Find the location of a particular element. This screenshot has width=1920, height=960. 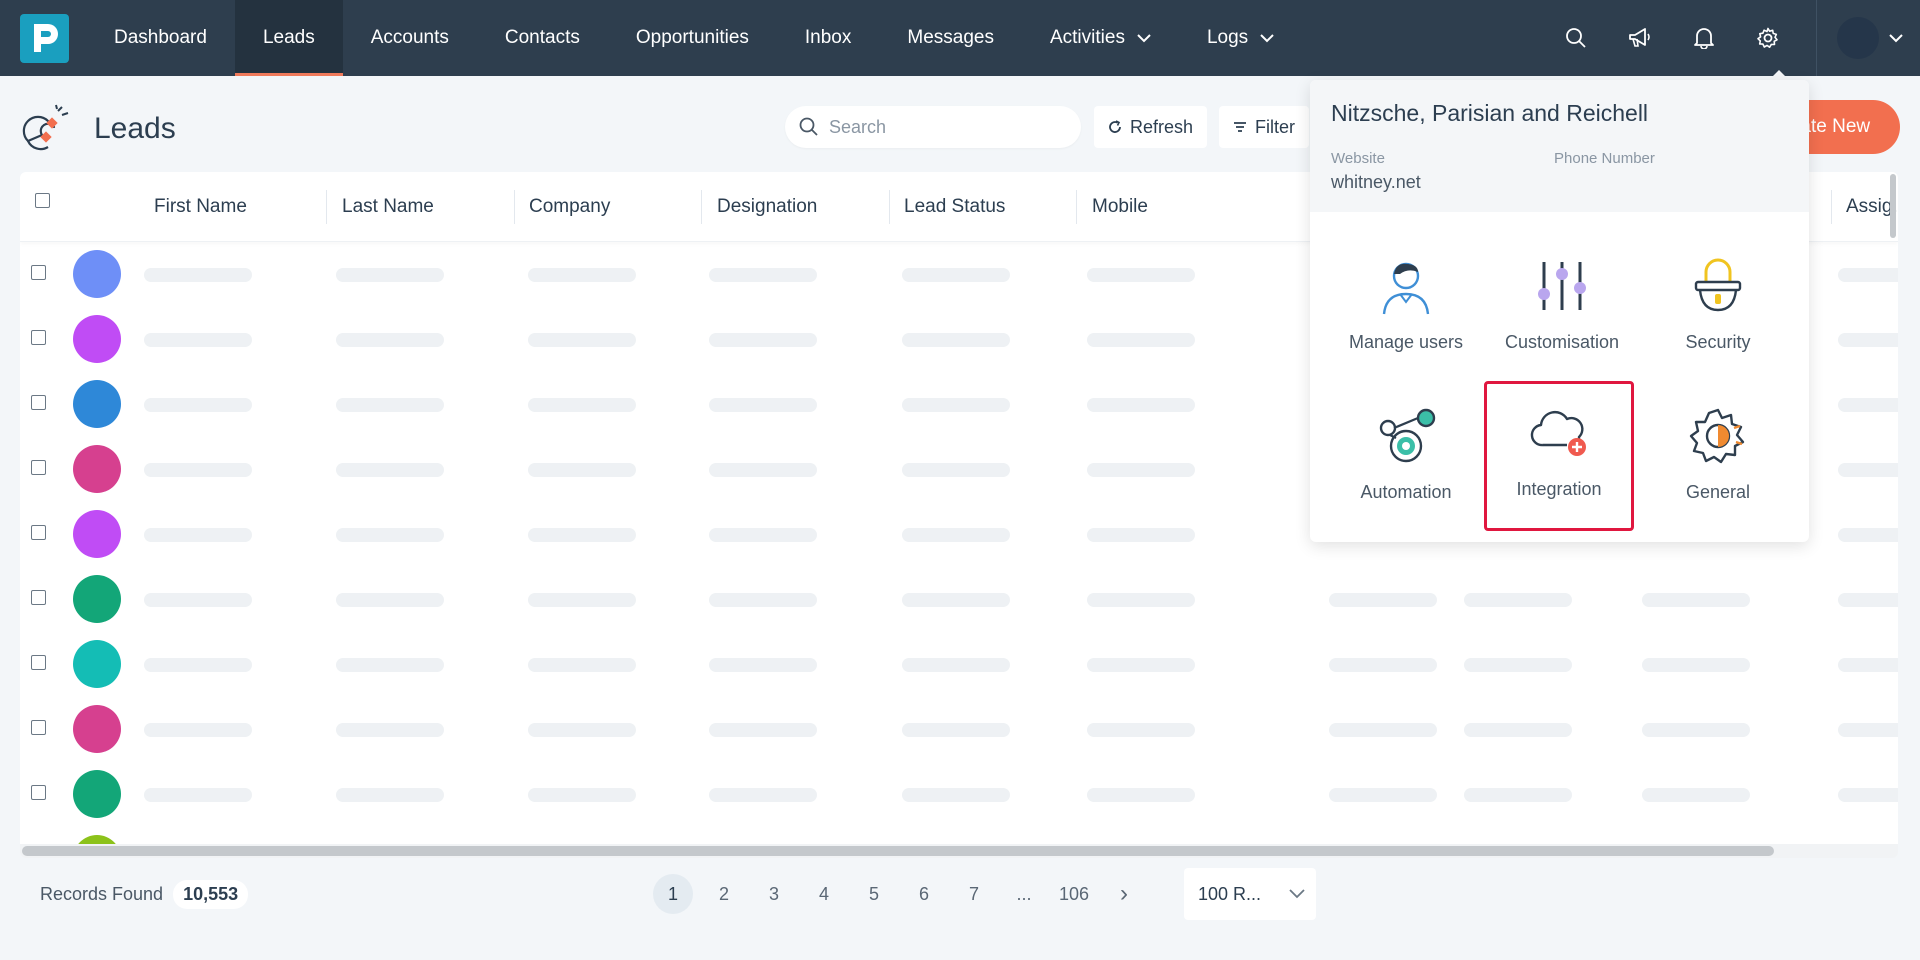

column-header-designation: Designation is located at coordinates (760, 207).